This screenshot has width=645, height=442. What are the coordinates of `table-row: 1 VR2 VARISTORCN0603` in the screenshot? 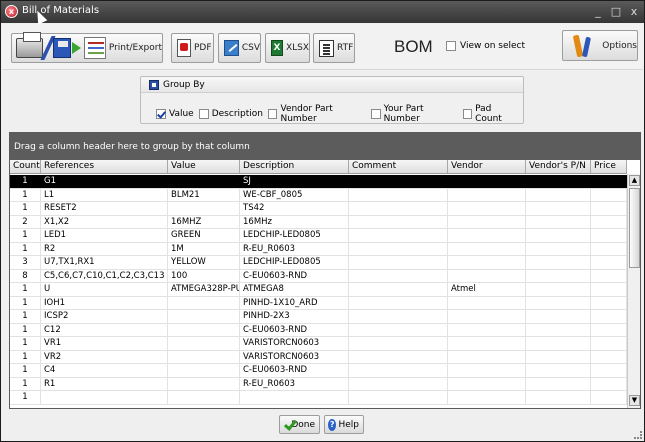 It's located at (318, 357).